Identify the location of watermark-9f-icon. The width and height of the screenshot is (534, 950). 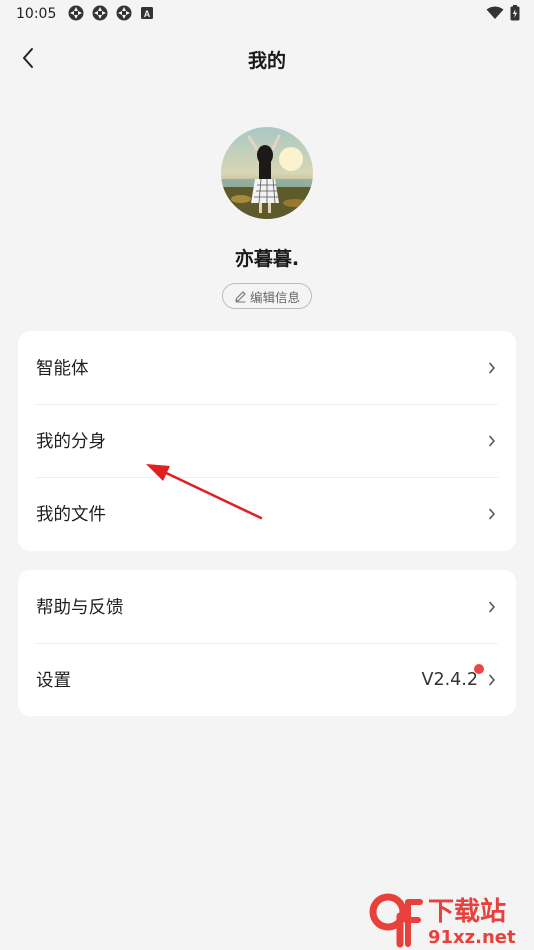
(396, 920).